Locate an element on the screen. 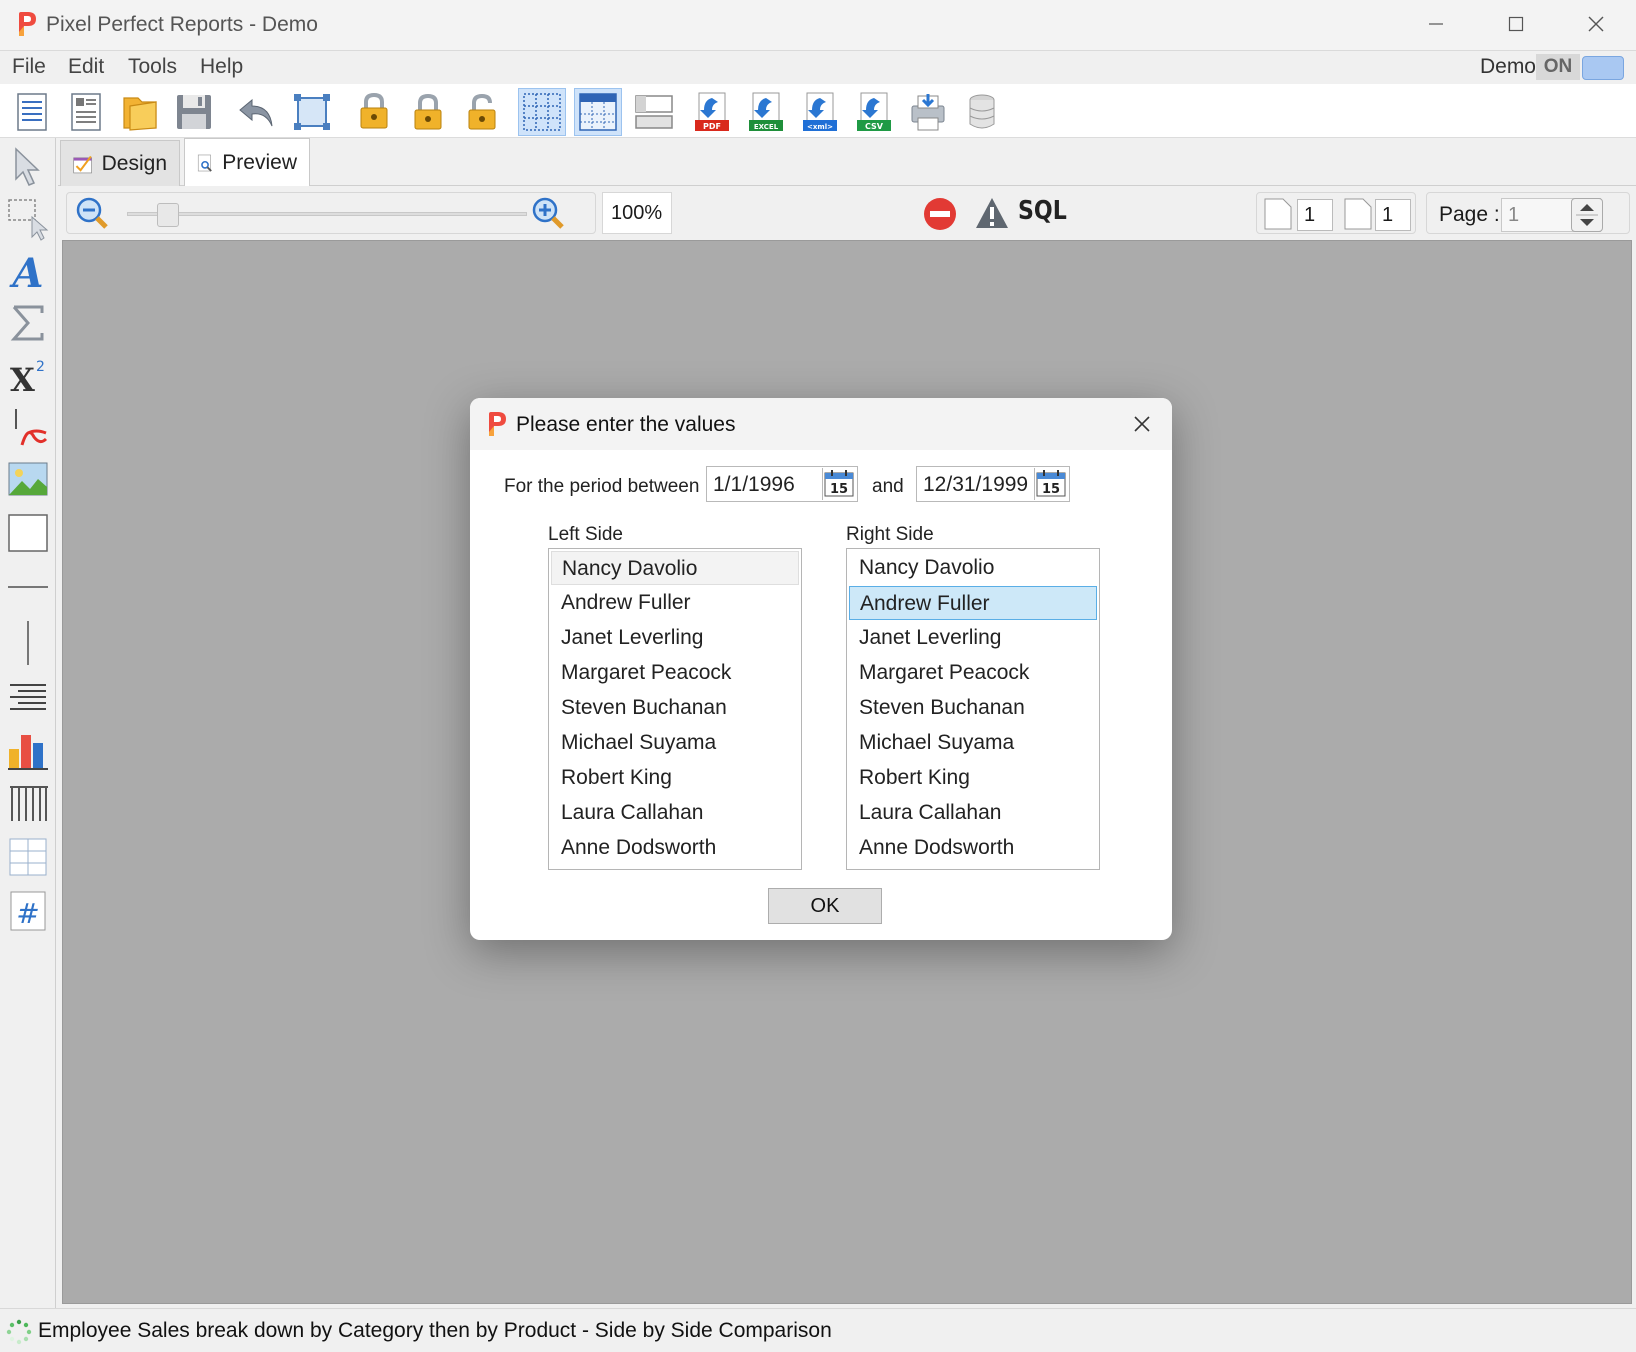  database-button is located at coordinates (982, 112).